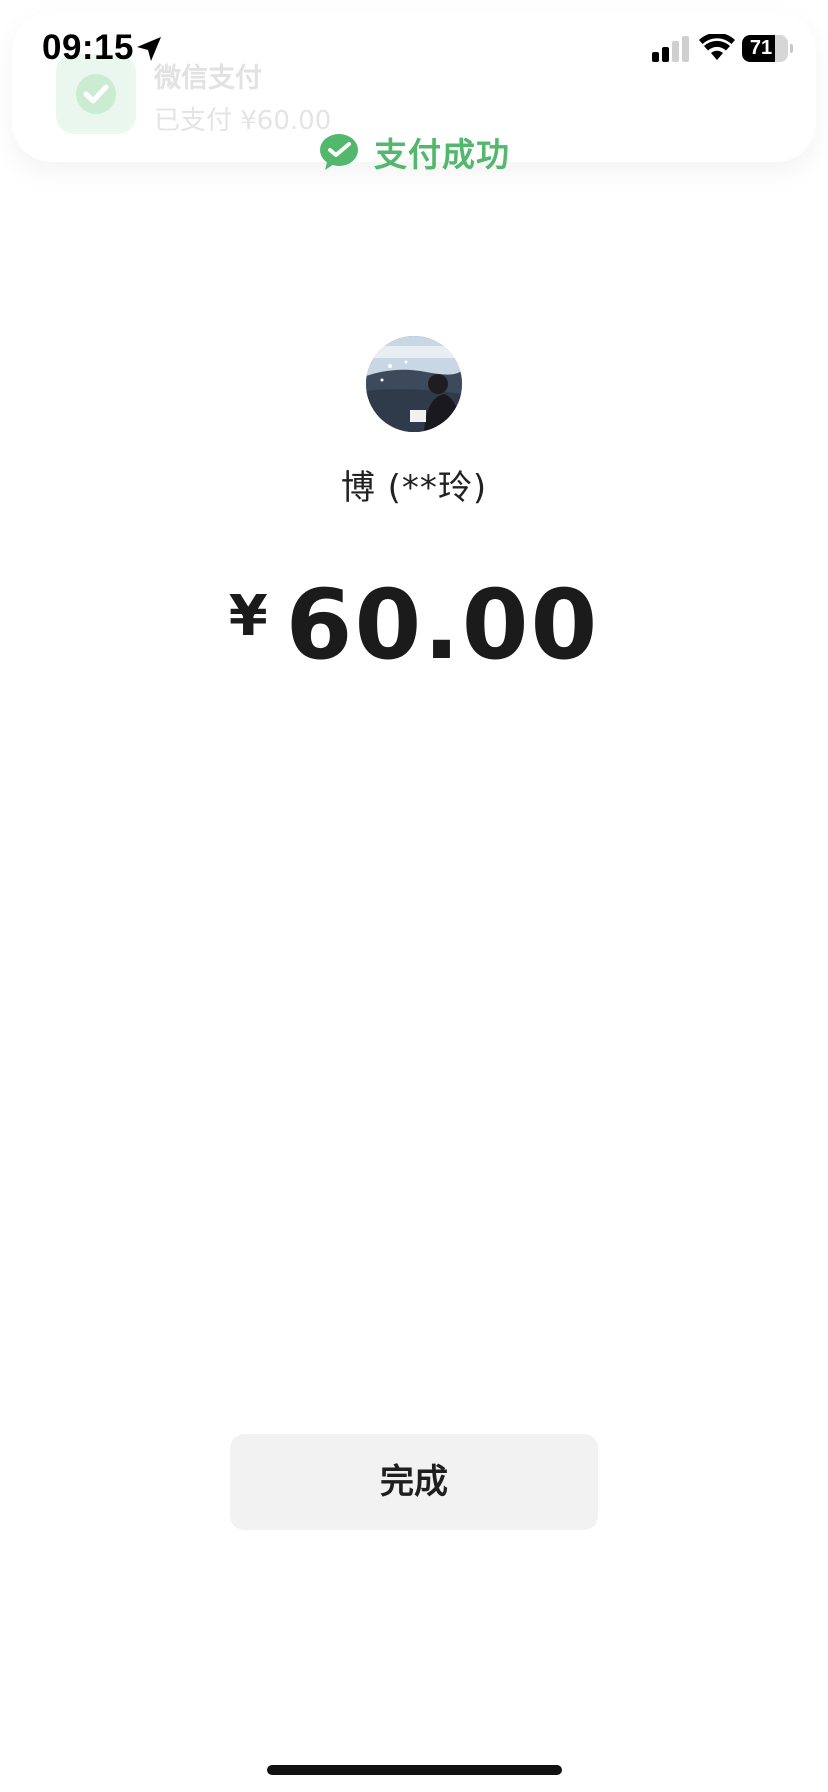 This screenshot has height=1792, width=828. I want to click on avatar, so click(414, 384).